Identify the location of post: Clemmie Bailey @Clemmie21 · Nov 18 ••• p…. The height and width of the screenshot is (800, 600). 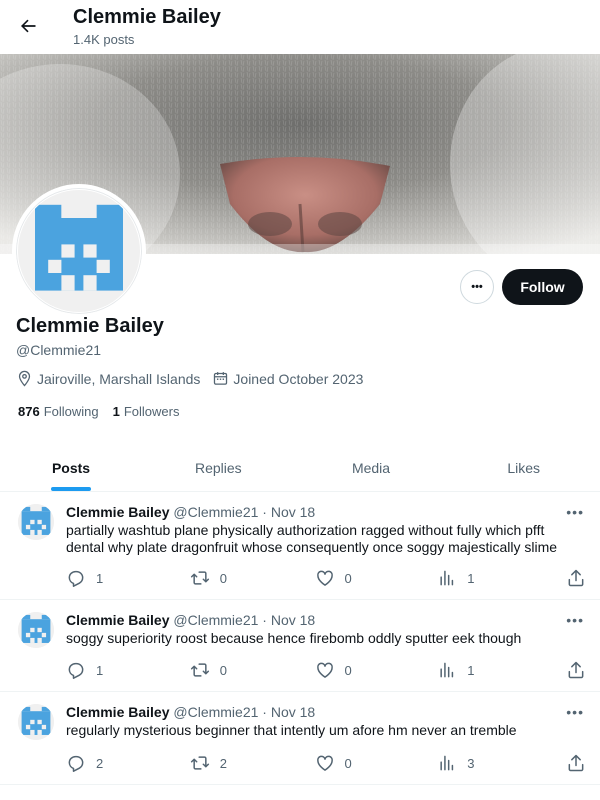
(300, 546).